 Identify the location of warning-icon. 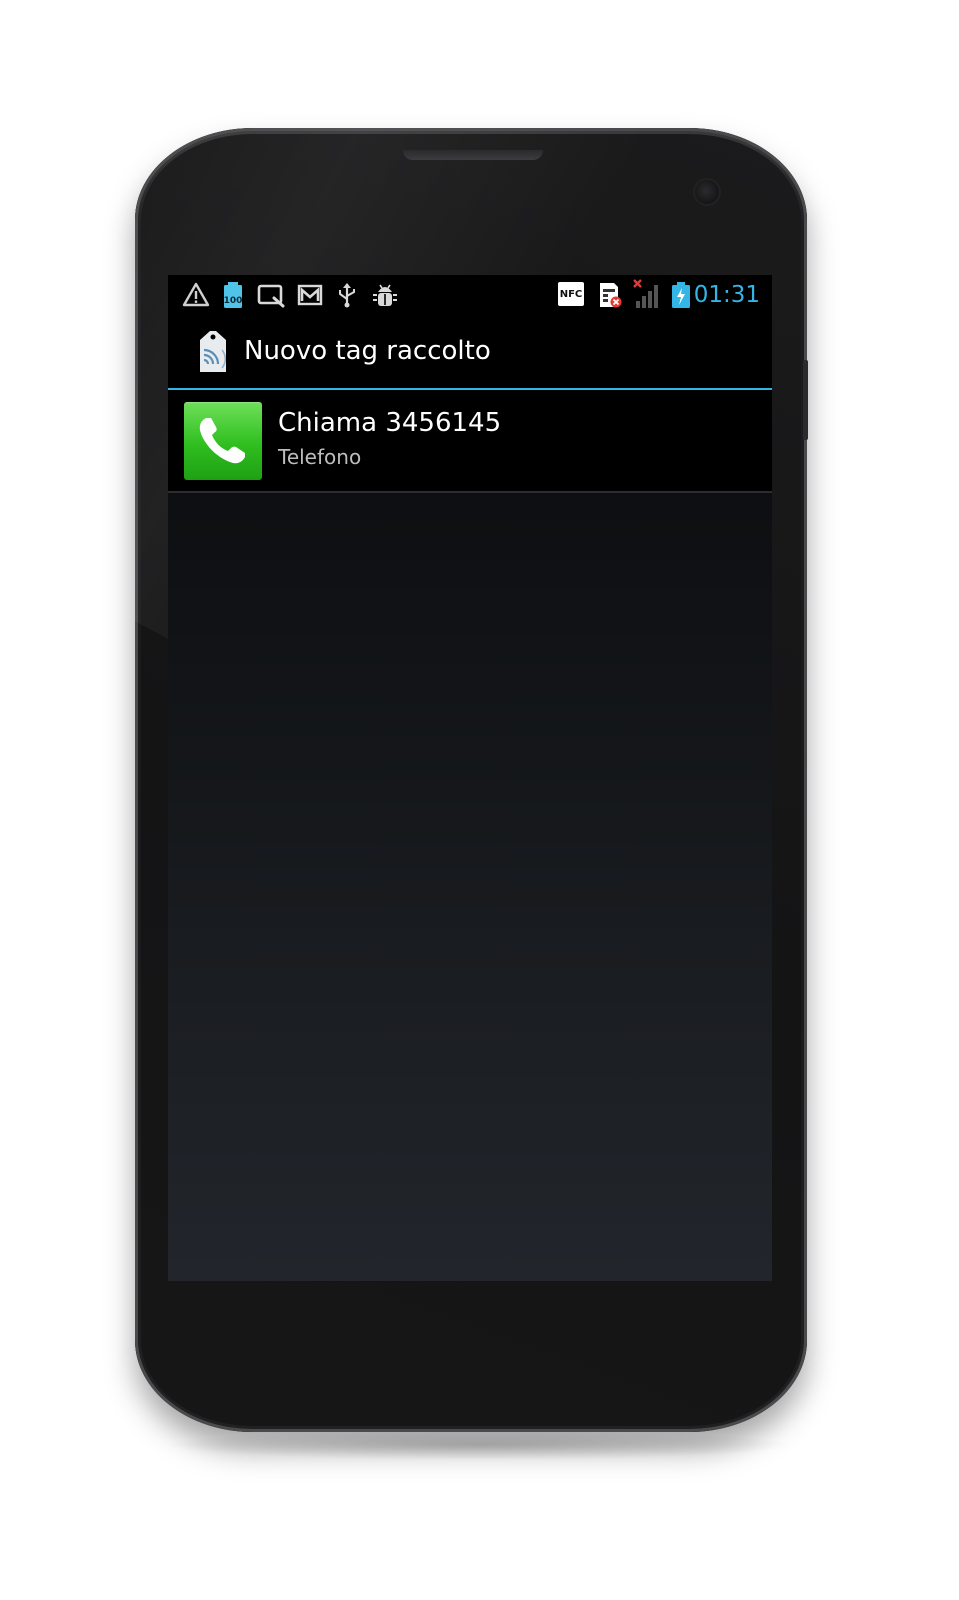
(196, 294).